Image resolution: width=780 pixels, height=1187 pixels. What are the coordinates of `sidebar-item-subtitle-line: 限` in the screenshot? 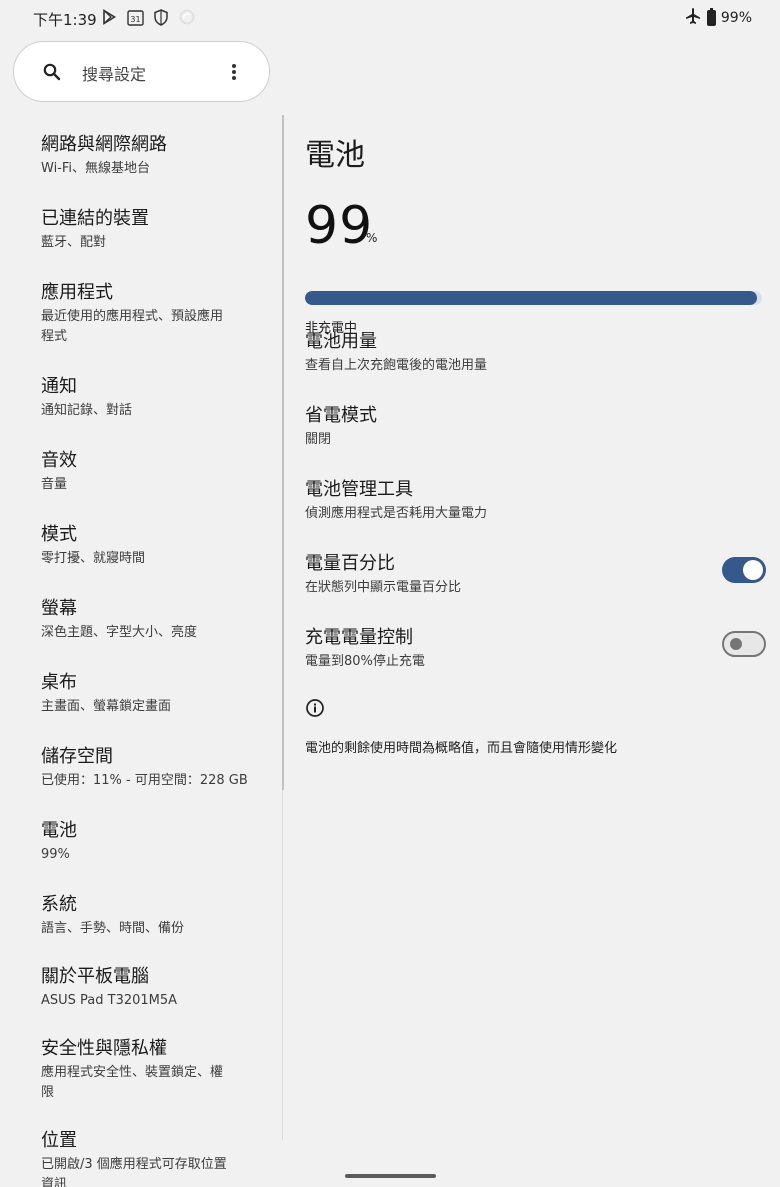 It's located at (48, 1092).